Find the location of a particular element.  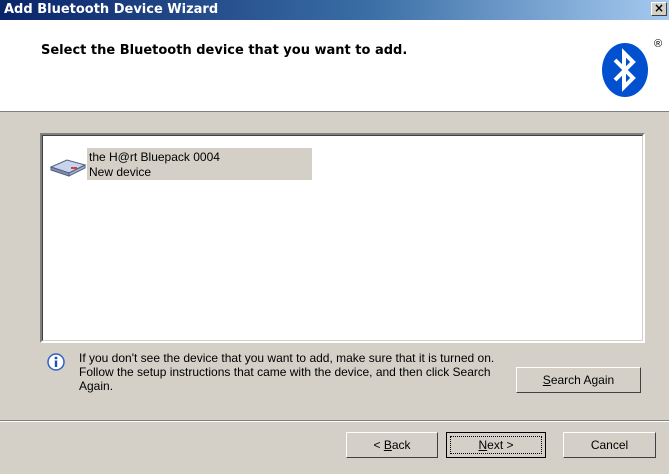

title-bar: Add Bluetooth Device Wizard × is located at coordinates (334, 10).